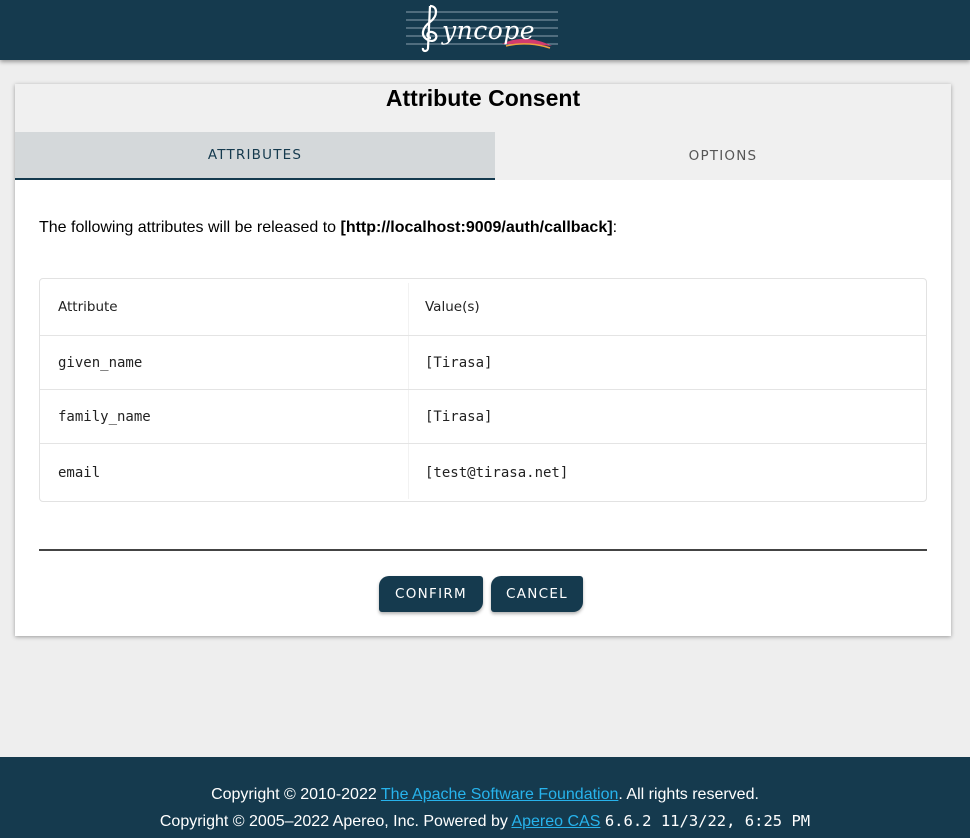 This screenshot has width=970, height=838. Describe the element at coordinates (500, 794) in the screenshot. I see `apache-foundation-link: The Apache Software Foundation` at that location.